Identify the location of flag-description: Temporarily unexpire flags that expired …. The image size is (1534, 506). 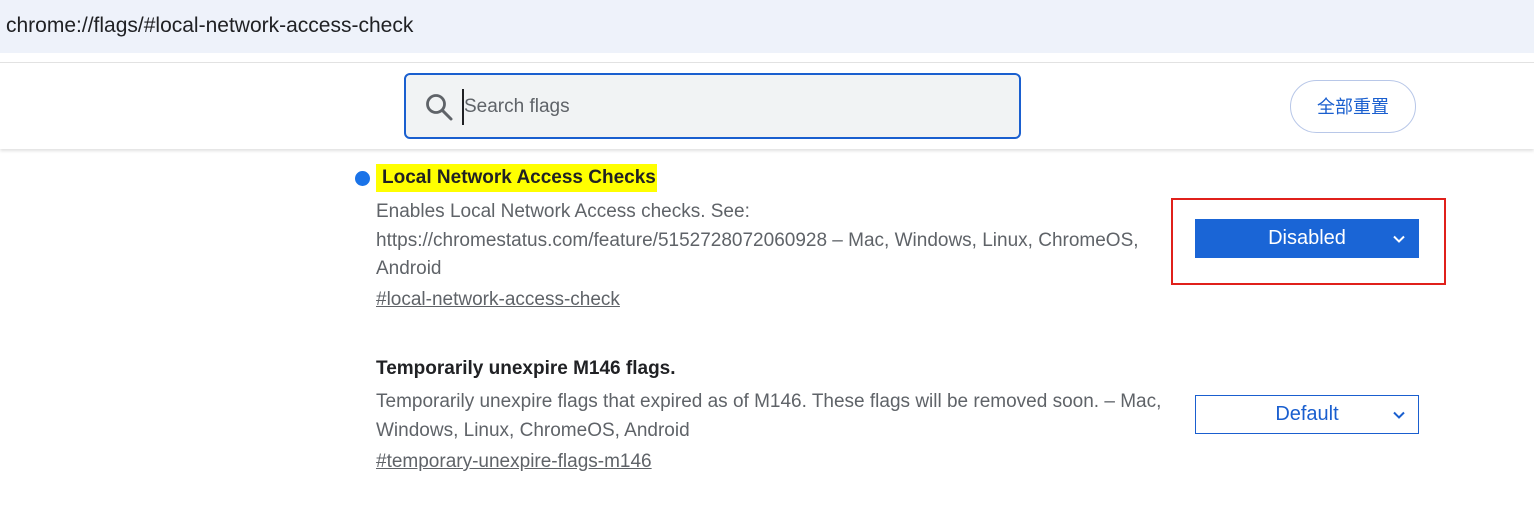
(769, 416).